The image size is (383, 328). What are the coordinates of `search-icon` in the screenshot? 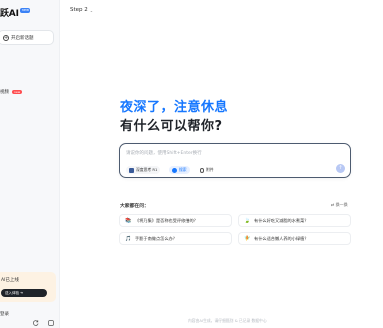 It's located at (174, 170).